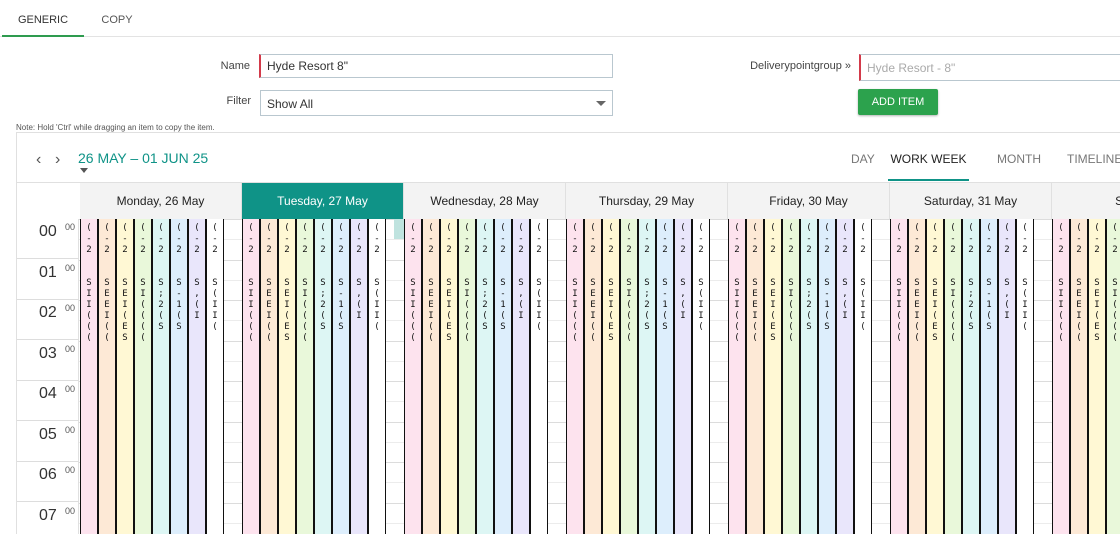 This screenshot has width=1120, height=534. Describe the element at coordinates (1019, 157) in the screenshot. I see `view-month: MONTH` at that location.